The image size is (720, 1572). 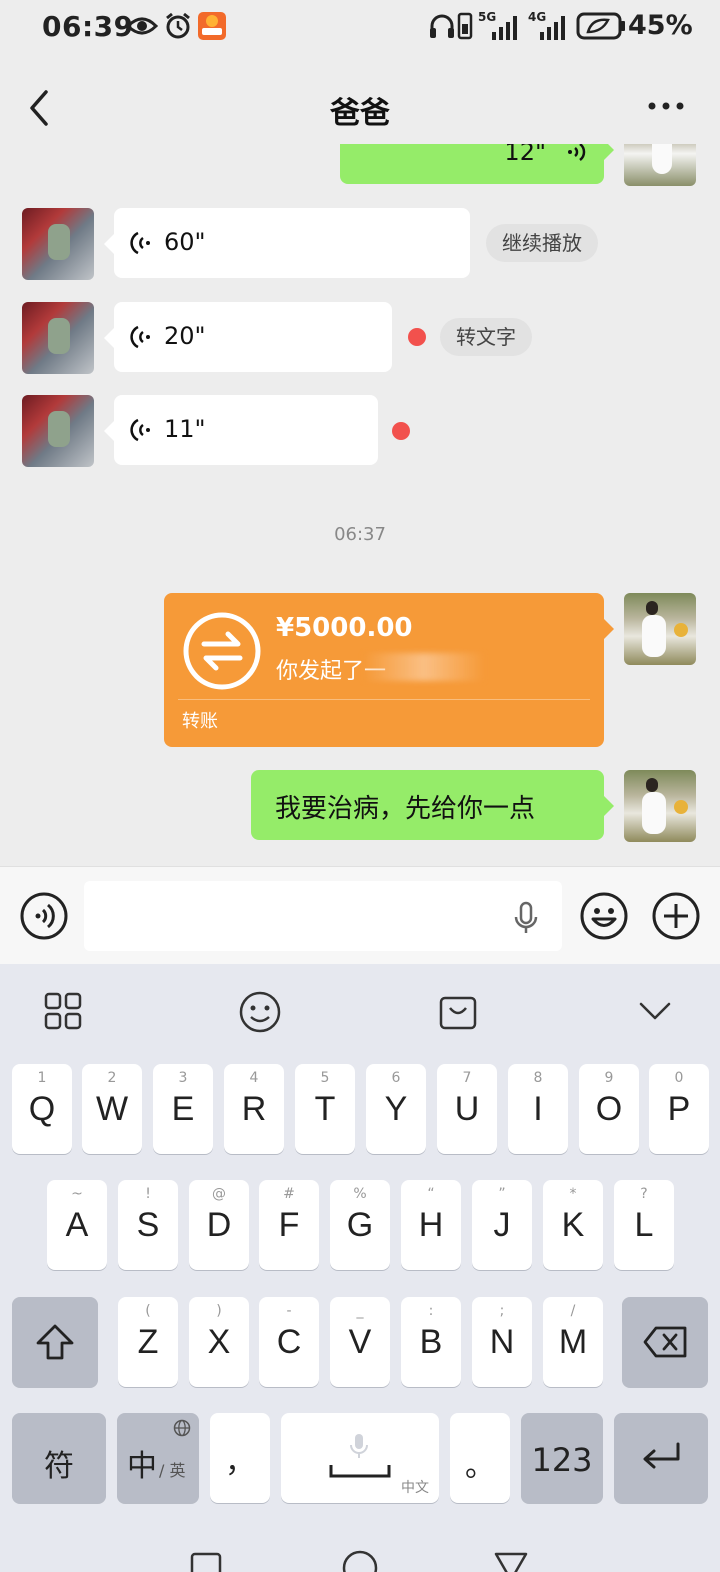 I want to click on message-text: 我要治病，先给你一点, so click(x=405, y=809).